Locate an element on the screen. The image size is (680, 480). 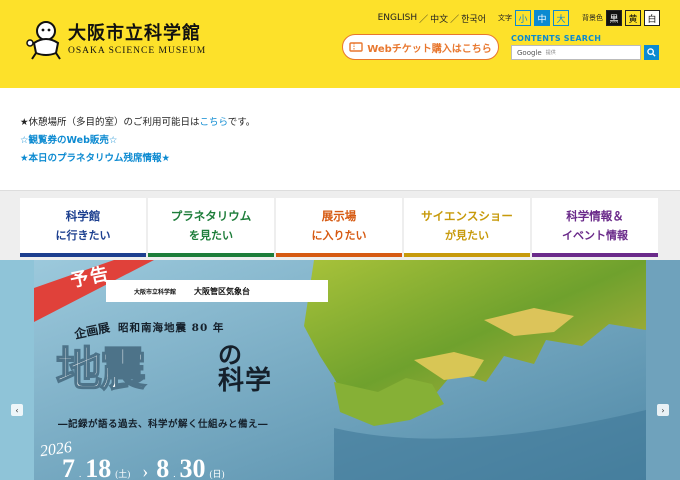
exhibit-subtitle: ―記録が語る過去、科学が解く仕組みと備え― is located at coordinates (163, 424).